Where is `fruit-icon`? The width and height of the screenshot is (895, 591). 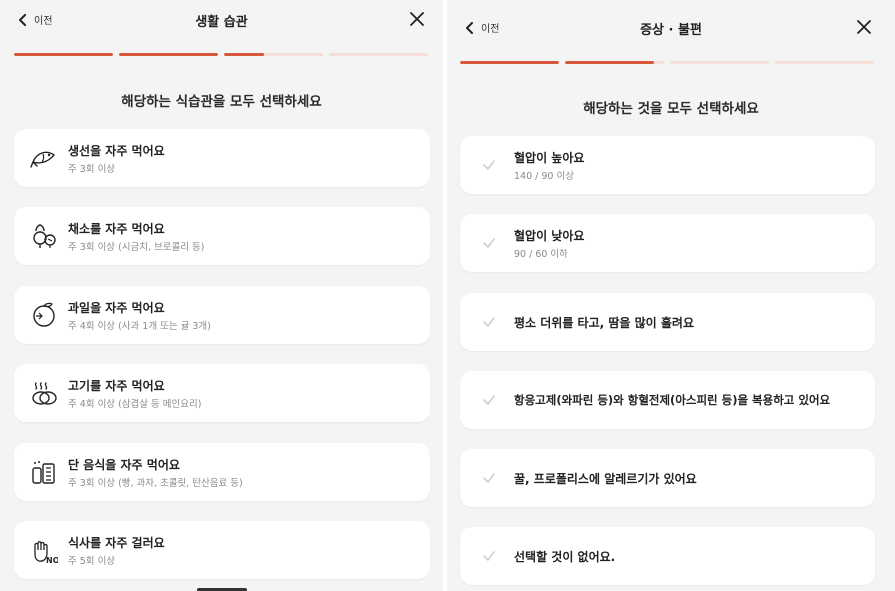 fruit-icon is located at coordinates (44, 314).